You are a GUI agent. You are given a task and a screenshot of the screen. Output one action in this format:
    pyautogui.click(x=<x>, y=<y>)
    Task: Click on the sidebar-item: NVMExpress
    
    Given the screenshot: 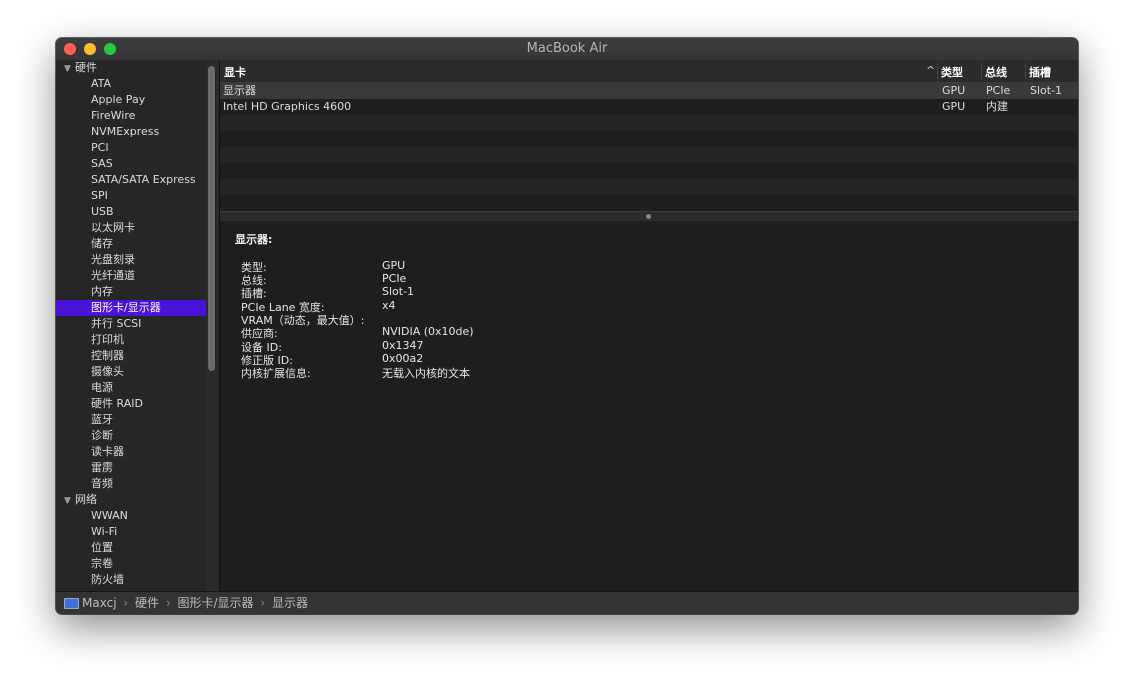 What is the action you would take?
    pyautogui.click(x=131, y=132)
    